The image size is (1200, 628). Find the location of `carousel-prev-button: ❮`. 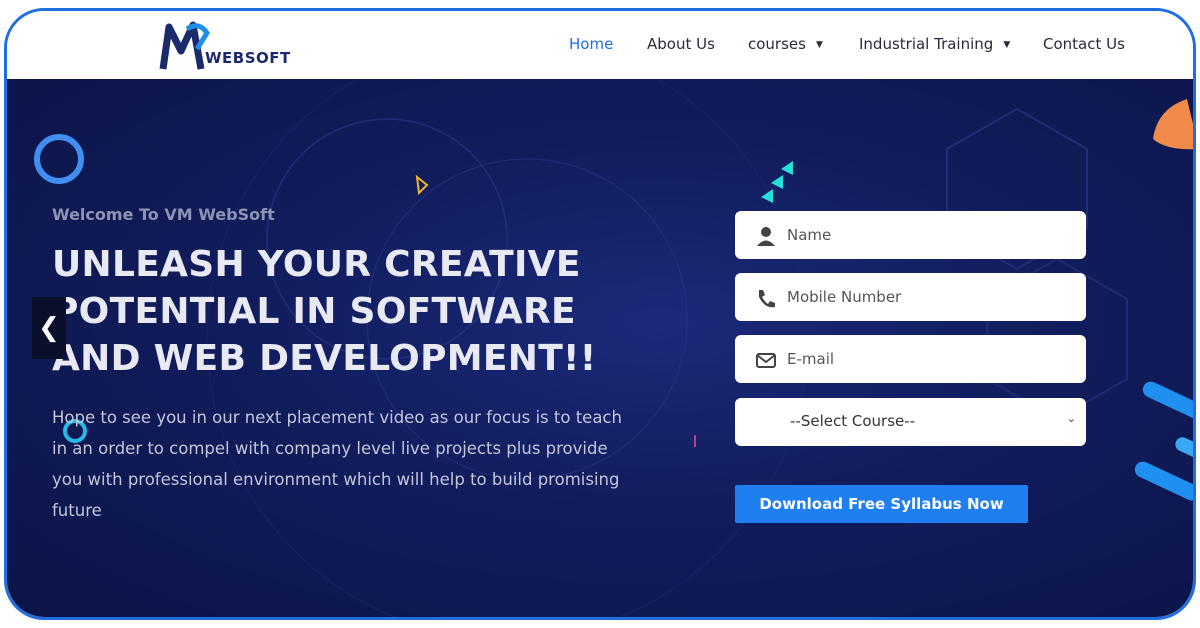

carousel-prev-button: ❮ is located at coordinates (49, 328).